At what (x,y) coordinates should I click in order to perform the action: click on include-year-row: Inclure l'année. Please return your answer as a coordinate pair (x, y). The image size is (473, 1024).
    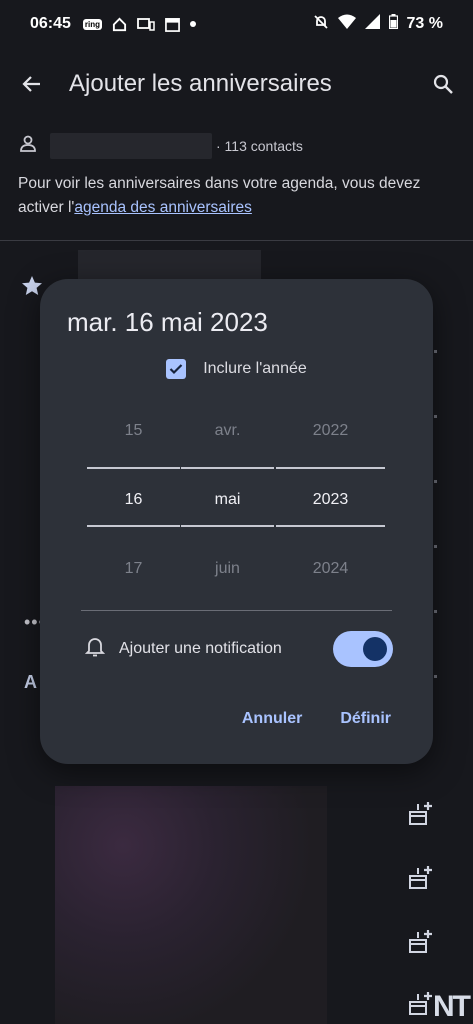
    Looking at the image, I should click on (236, 369).